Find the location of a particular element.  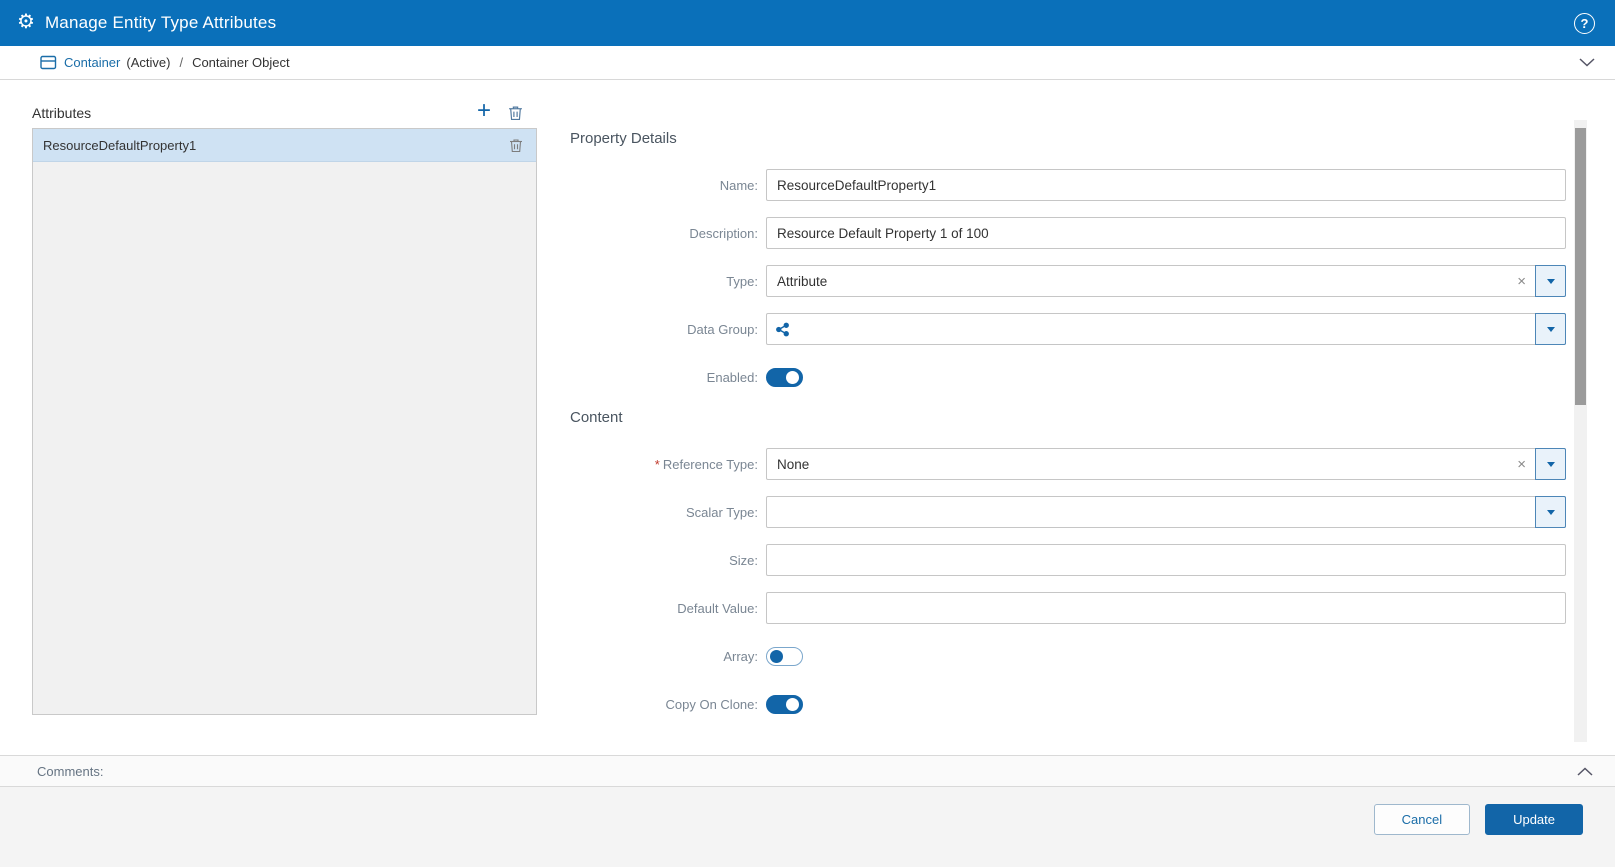

scalar-type-combobox is located at coordinates (1166, 512).